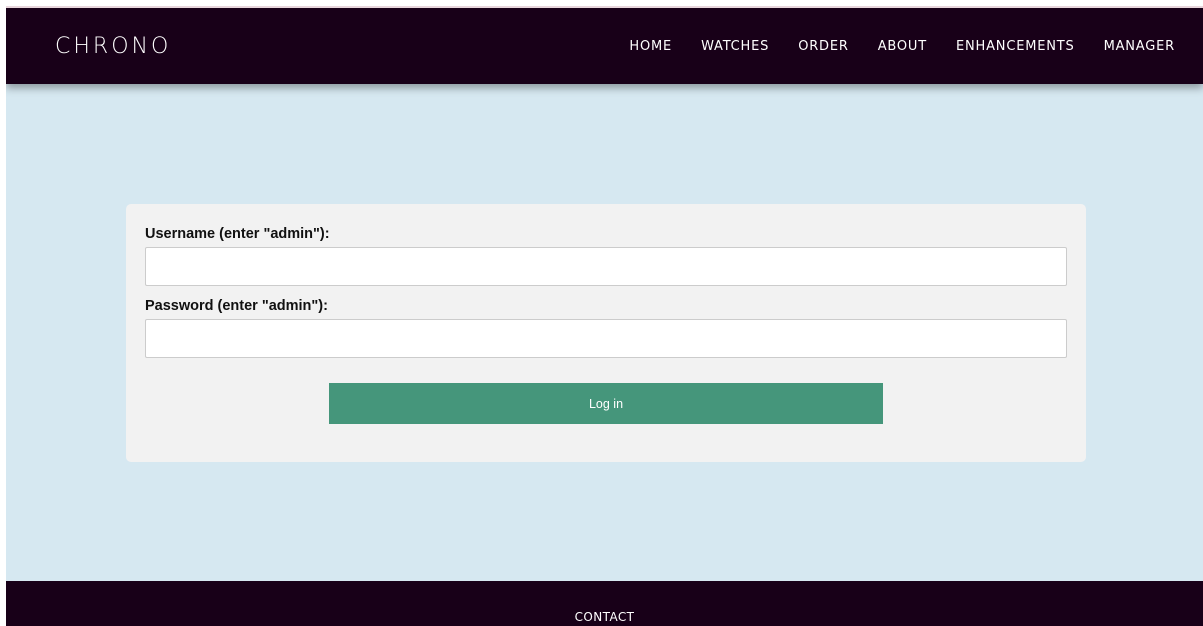 Image resolution: width=1203 pixels, height=626 pixels. What do you see at coordinates (606, 266) in the screenshot?
I see `username-input` at bounding box center [606, 266].